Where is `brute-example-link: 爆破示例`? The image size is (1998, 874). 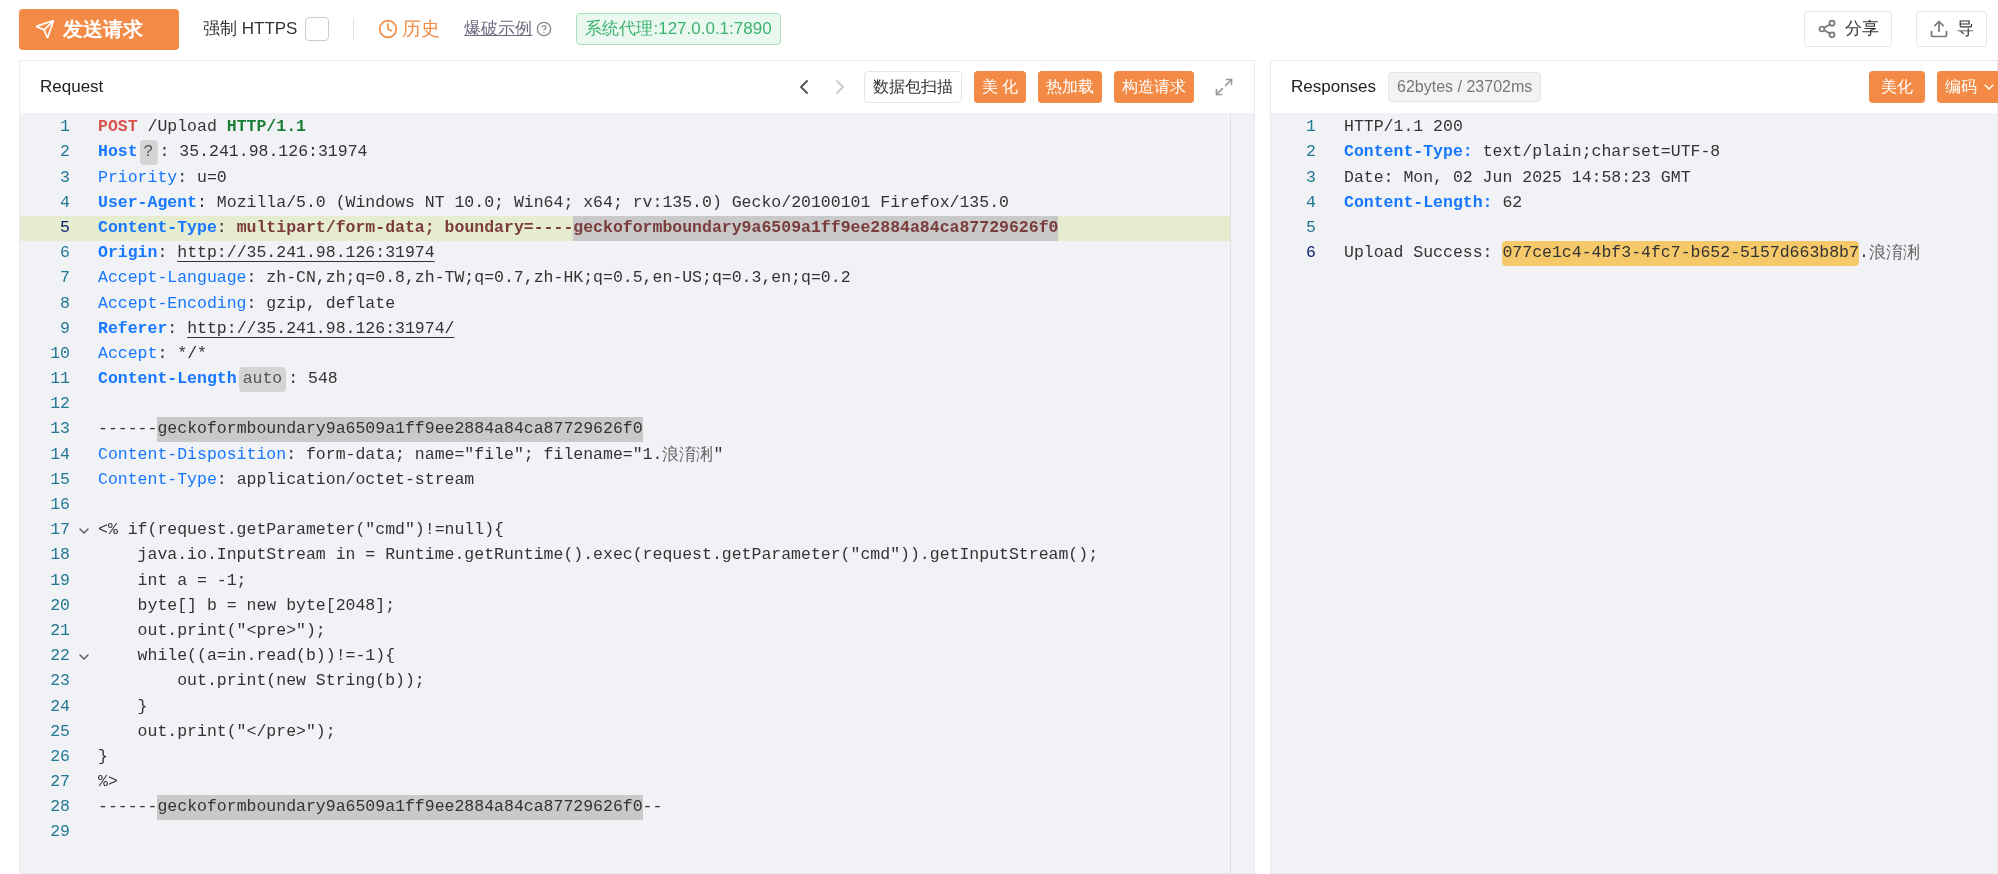 brute-example-link: 爆破示例 is located at coordinates (498, 29).